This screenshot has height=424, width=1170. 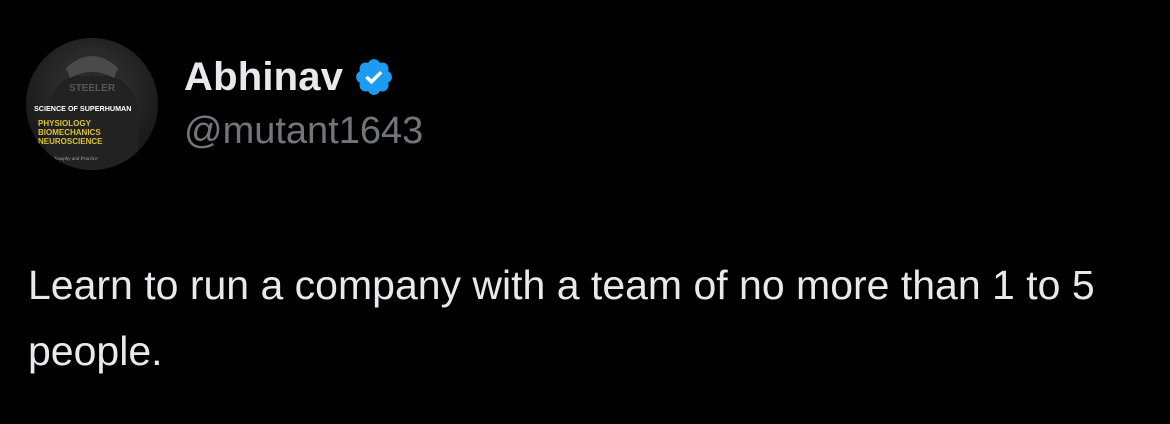 What do you see at coordinates (303, 131) in the screenshot?
I see `author-handle: @mutant1643` at bounding box center [303, 131].